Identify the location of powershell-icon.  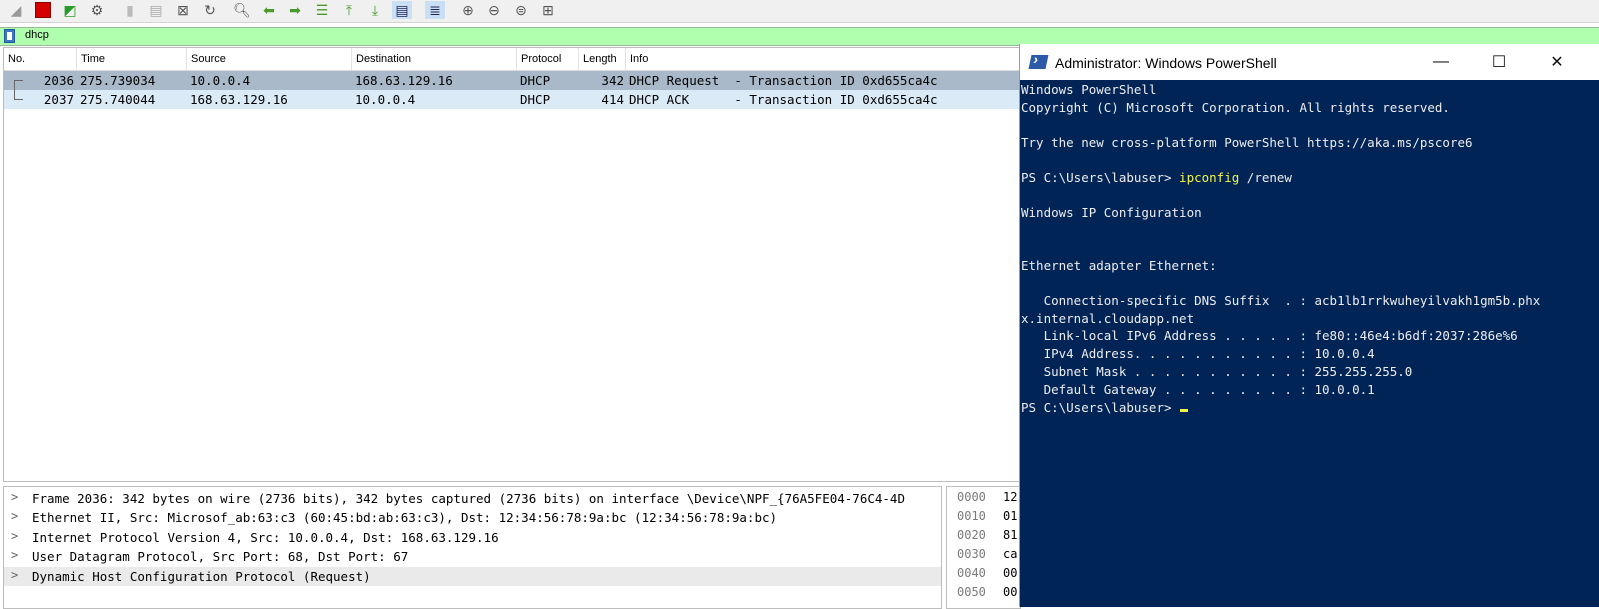
(1038, 62).